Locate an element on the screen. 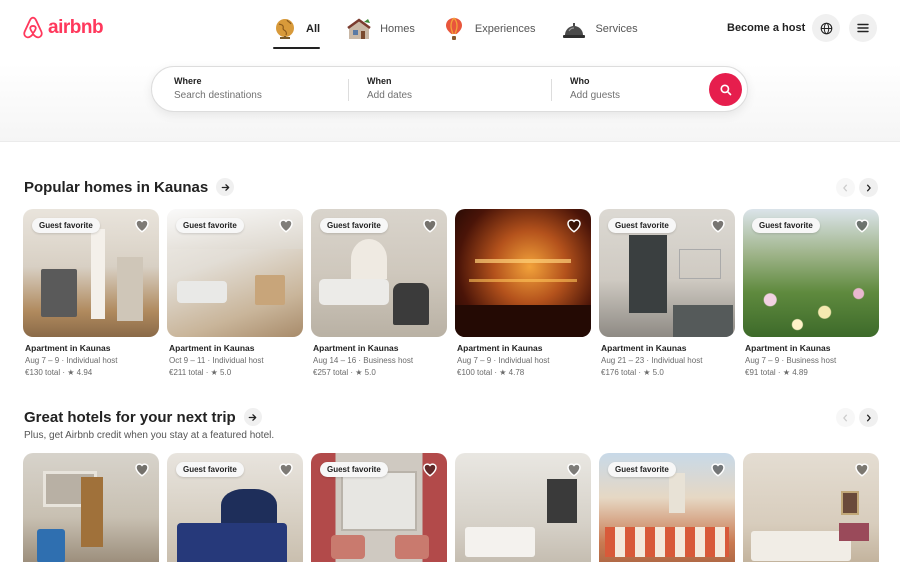 This screenshot has width=900, height=562. hamburger-menu-icon is located at coordinates (863, 28).